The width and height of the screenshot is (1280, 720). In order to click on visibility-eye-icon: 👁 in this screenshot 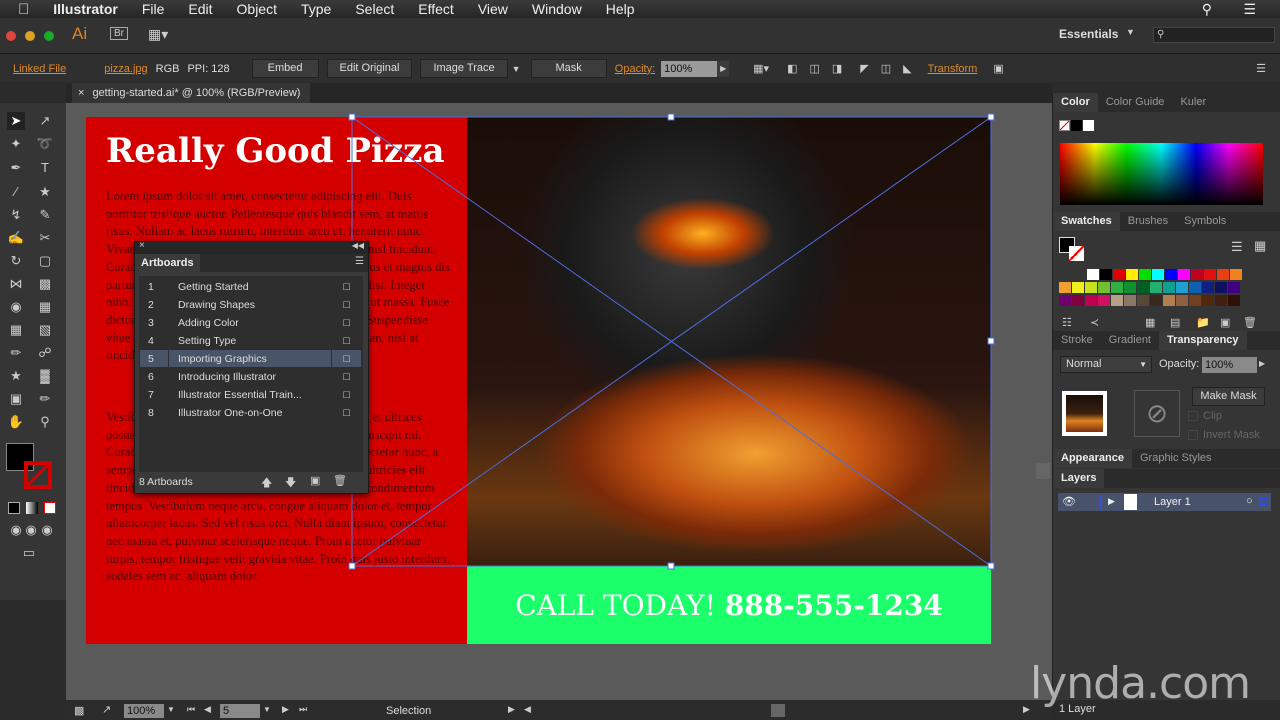, I will do `click(1069, 501)`.